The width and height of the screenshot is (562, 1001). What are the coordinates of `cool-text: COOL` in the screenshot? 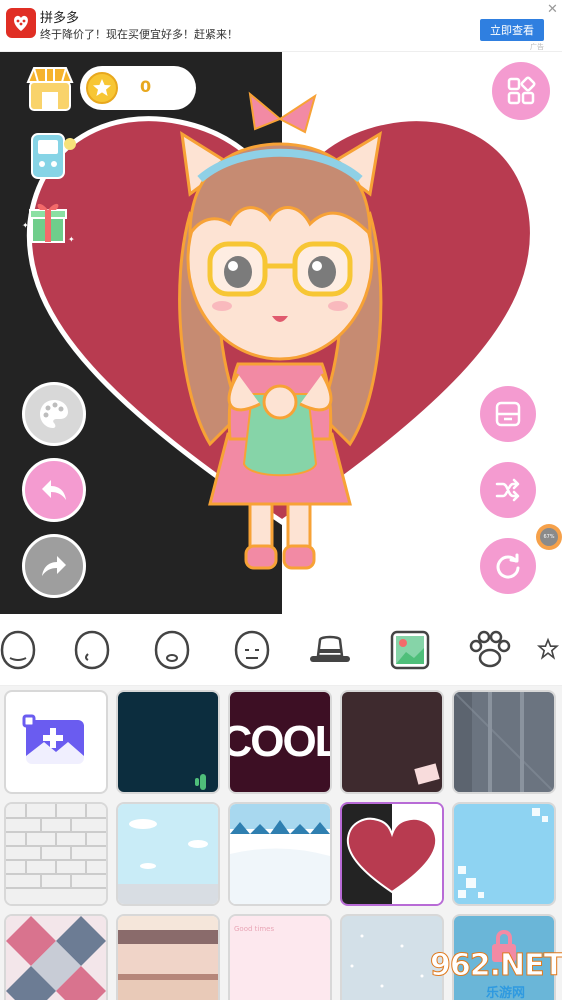 It's located at (280, 741).